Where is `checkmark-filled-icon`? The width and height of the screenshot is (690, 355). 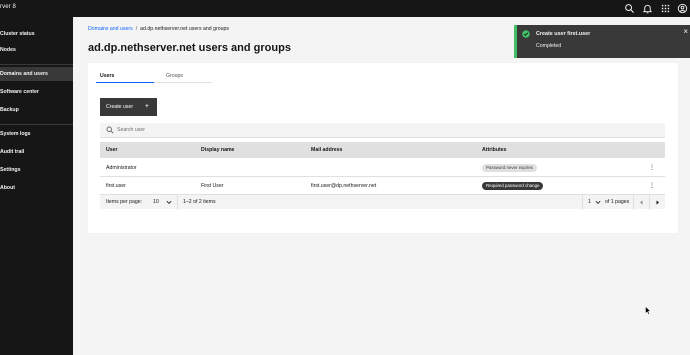 checkmark-filled-icon is located at coordinates (526, 34).